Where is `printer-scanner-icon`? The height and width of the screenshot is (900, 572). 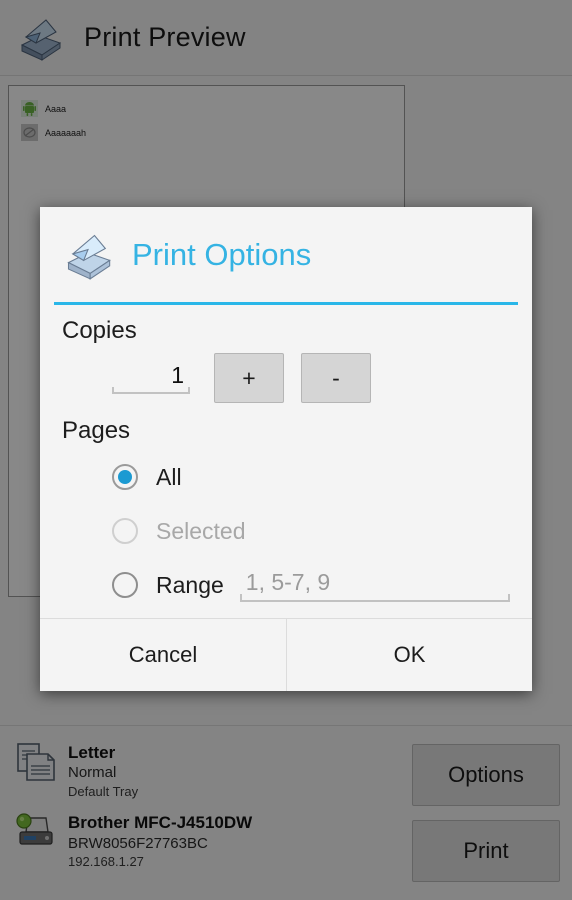 printer-scanner-icon is located at coordinates (89, 257).